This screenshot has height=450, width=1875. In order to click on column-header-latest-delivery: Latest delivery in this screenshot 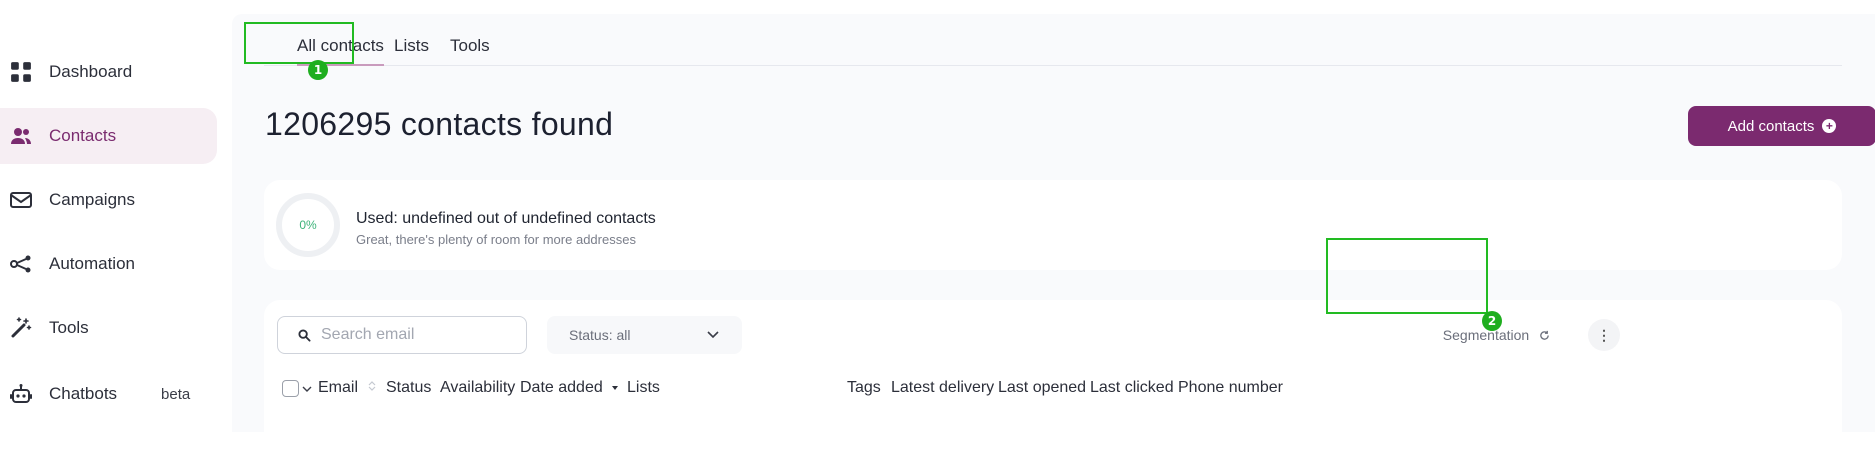, I will do `click(942, 388)`.